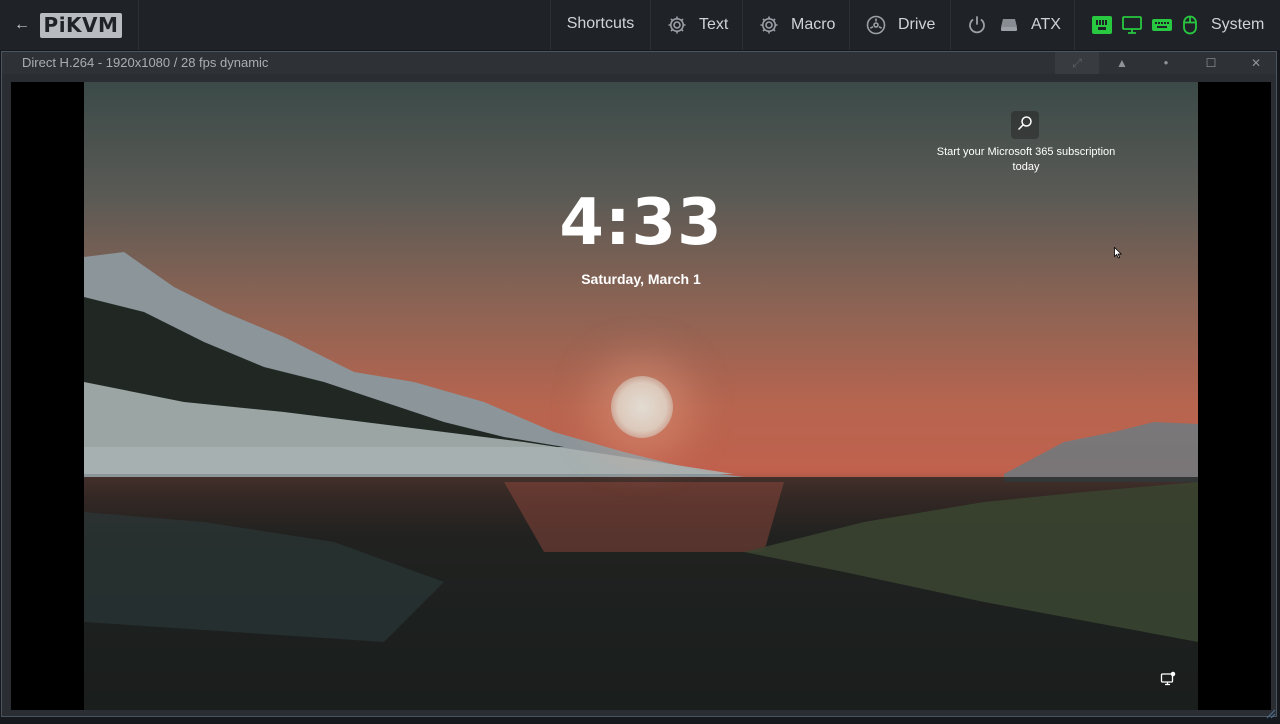 This screenshot has width=1280, height=724. I want to click on shortcuts-label: Shortcuts, so click(600, 23).